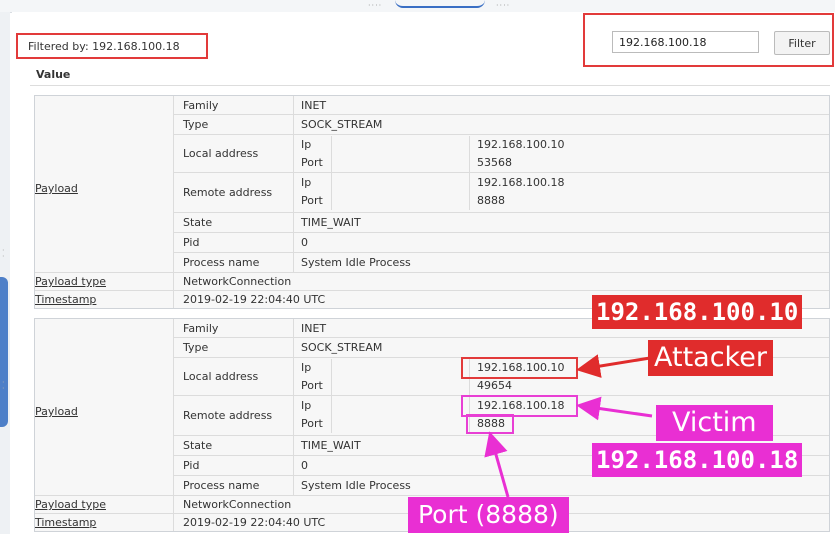 This screenshot has height=534, width=835. What do you see at coordinates (488, 515) in the screenshot?
I see `port-callout: Port (8888)` at bounding box center [488, 515].